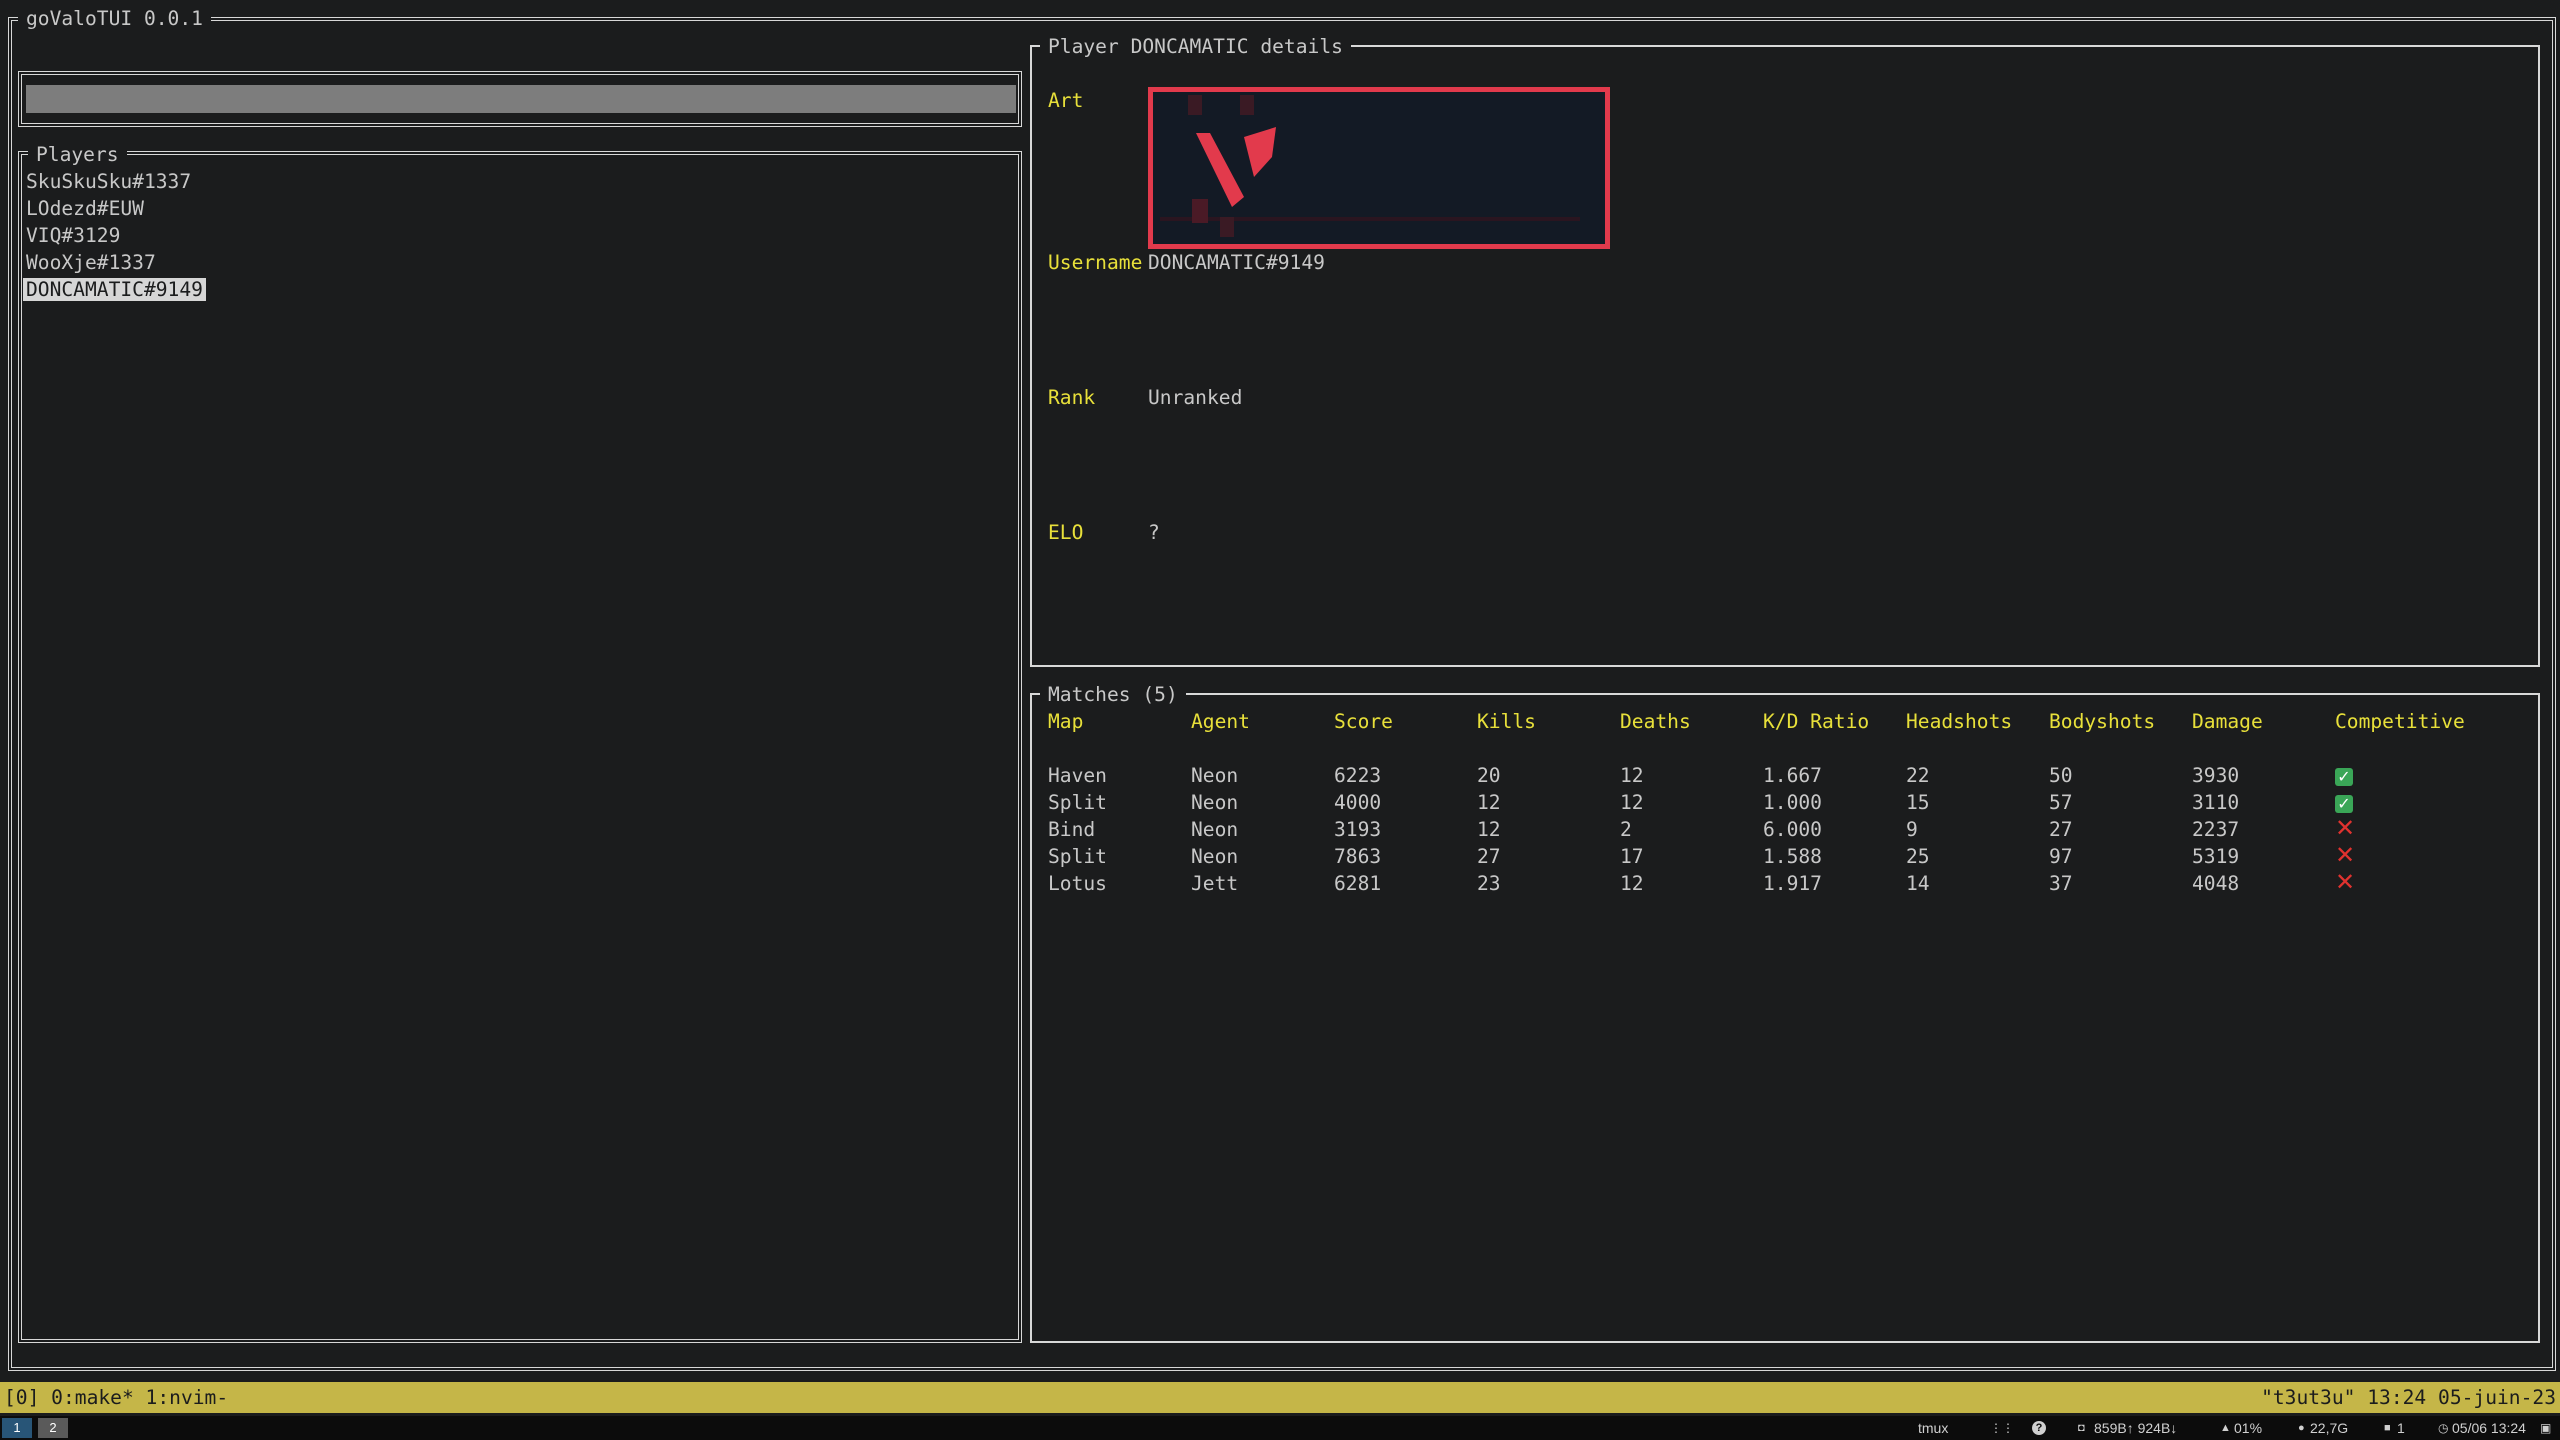  I want to click on column-header: Agent, so click(1220, 721).